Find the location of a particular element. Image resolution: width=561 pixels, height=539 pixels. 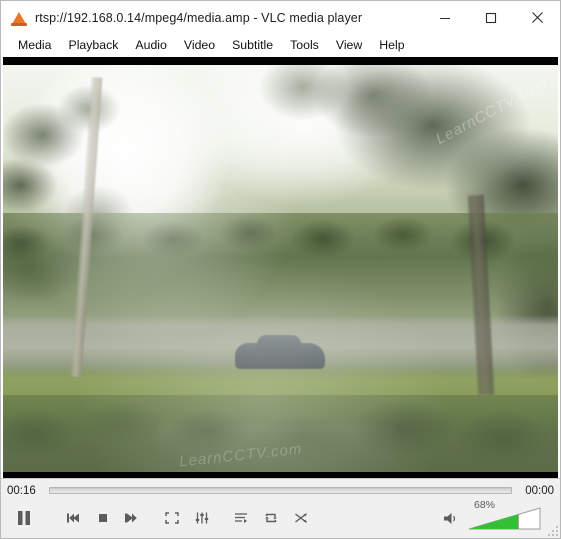

shuffle-icon is located at coordinates (300, 518).